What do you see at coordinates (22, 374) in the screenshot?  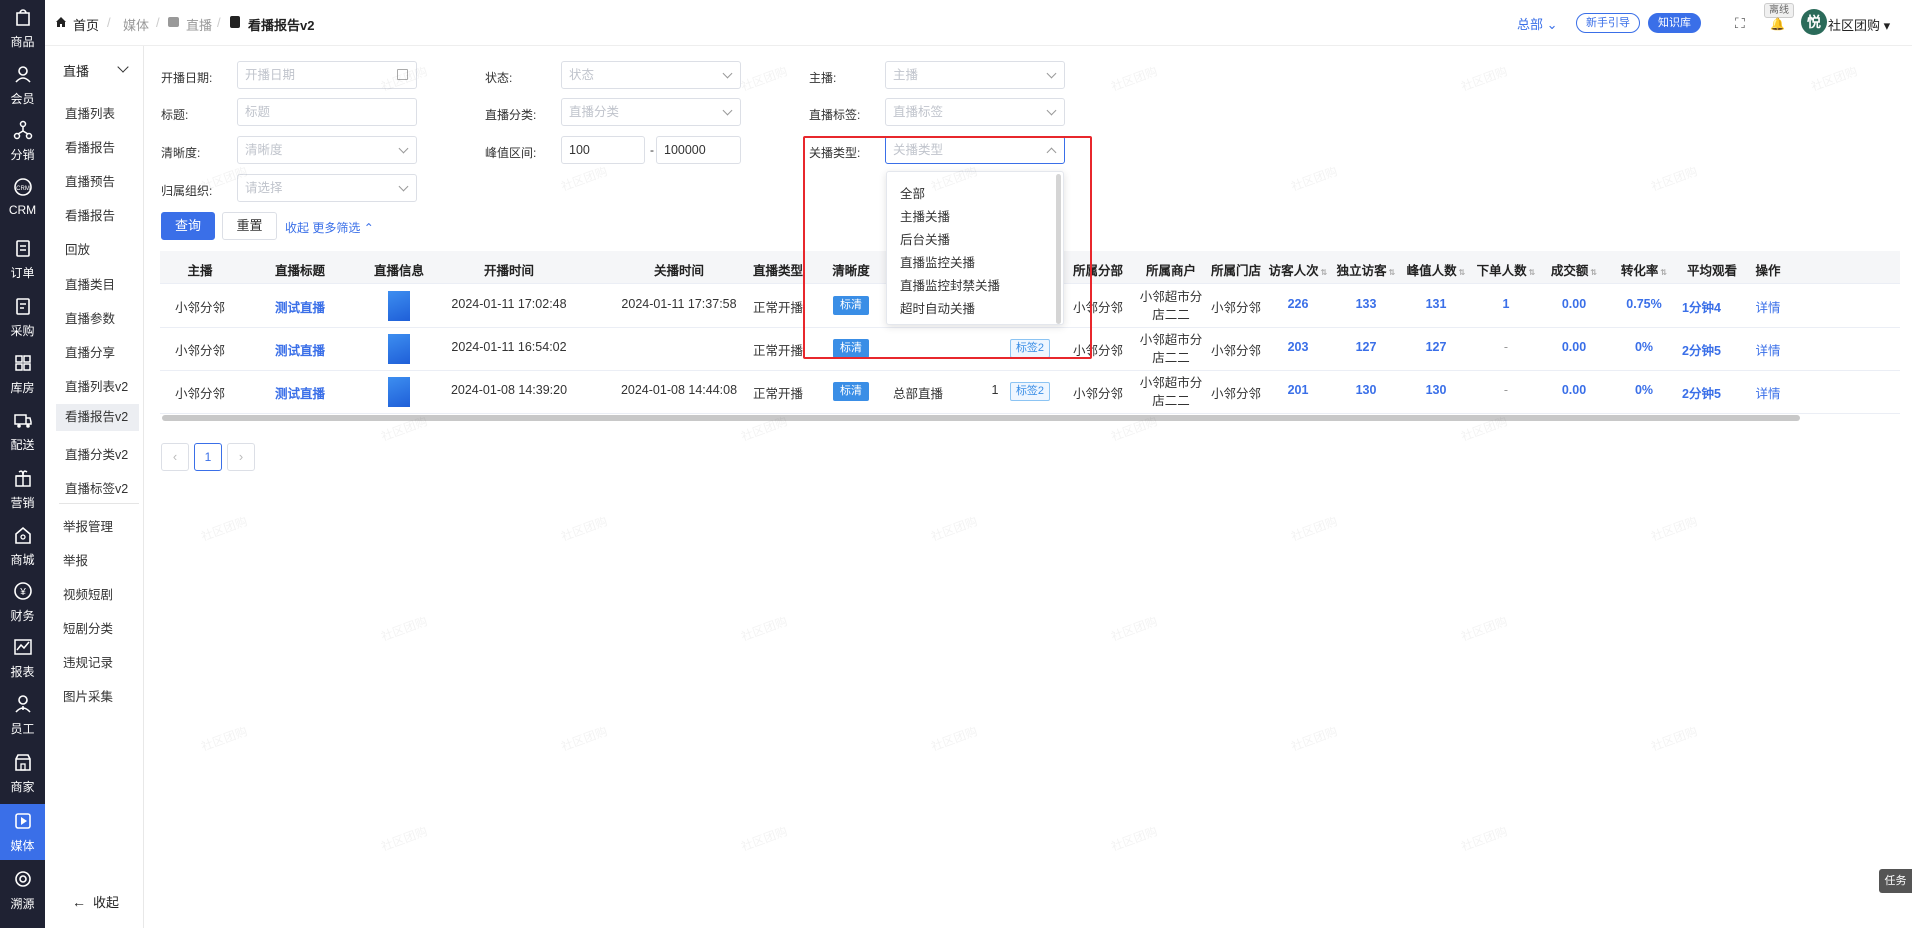 I see `rail-item-warehouse: 库房` at bounding box center [22, 374].